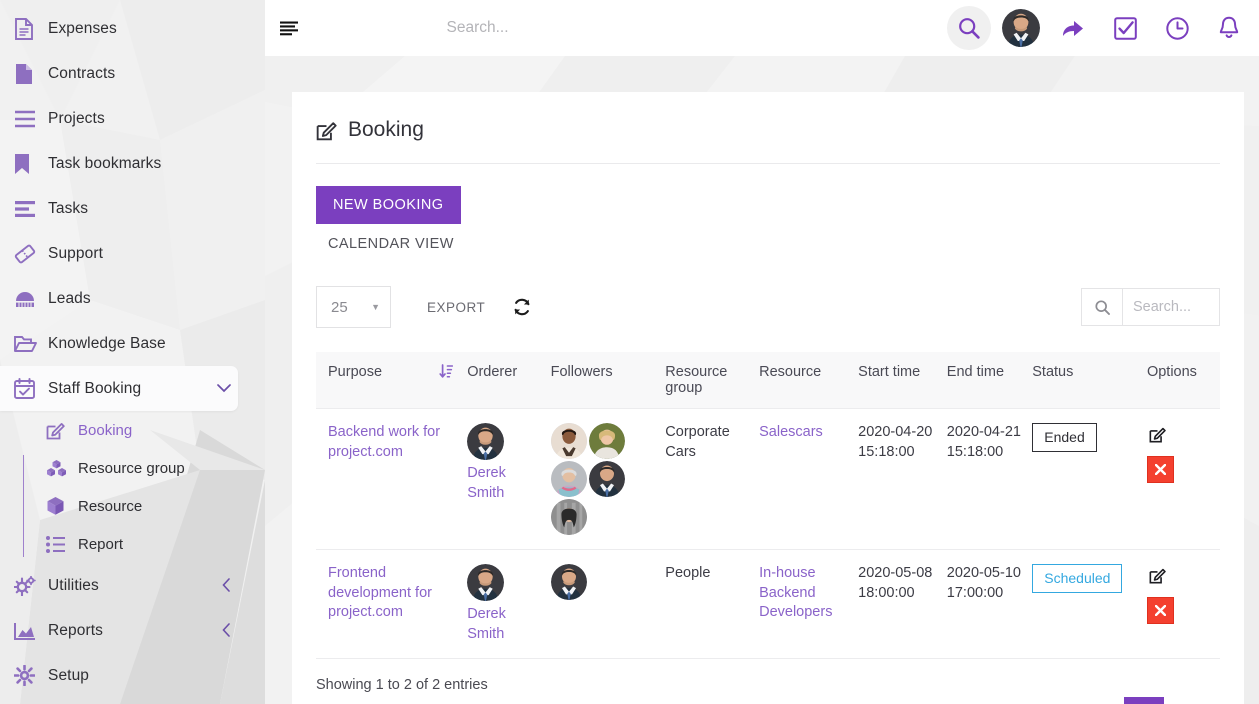  What do you see at coordinates (492, 372) in the screenshot?
I see `column-label: Orderer` at bounding box center [492, 372].